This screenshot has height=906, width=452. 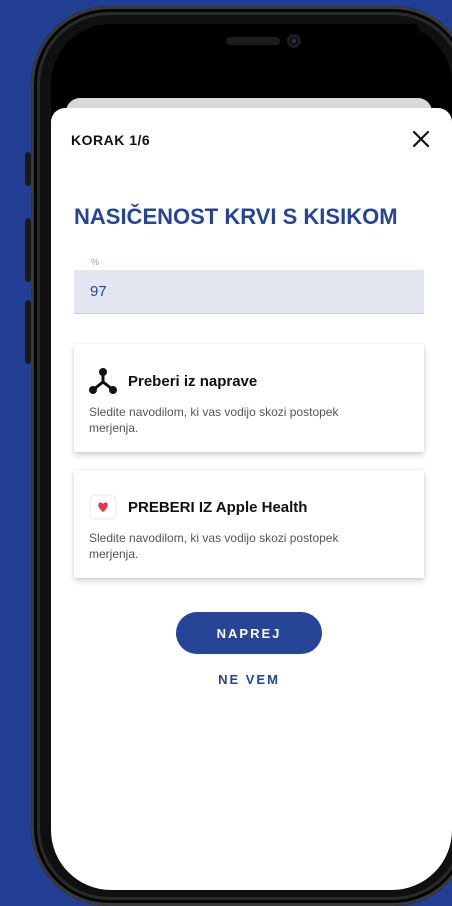 What do you see at coordinates (103, 507) in the screenshot?
I see `apple-health-heart-icon` at bounding box center [103, 507].